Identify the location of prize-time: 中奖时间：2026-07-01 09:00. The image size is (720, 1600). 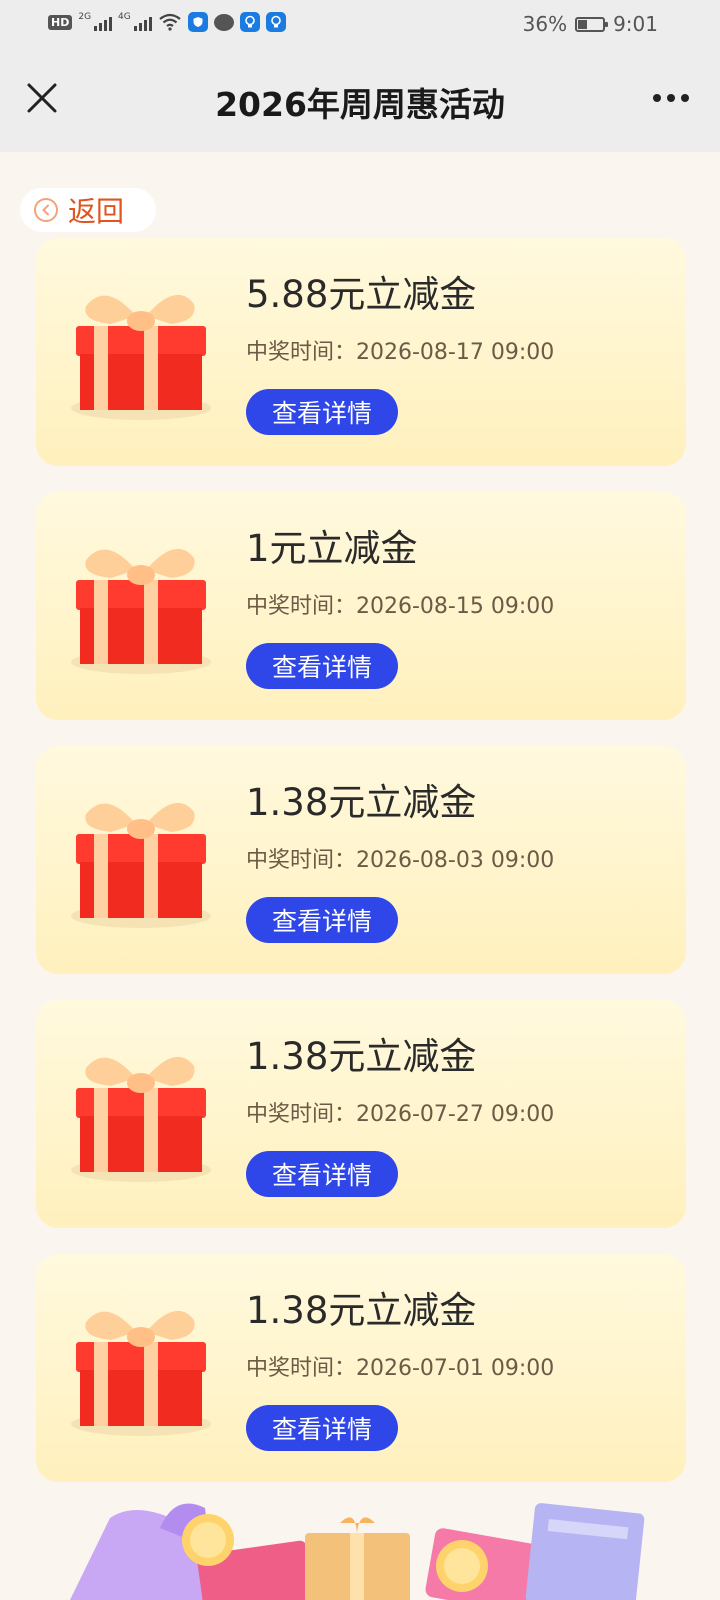
(400, 1368).